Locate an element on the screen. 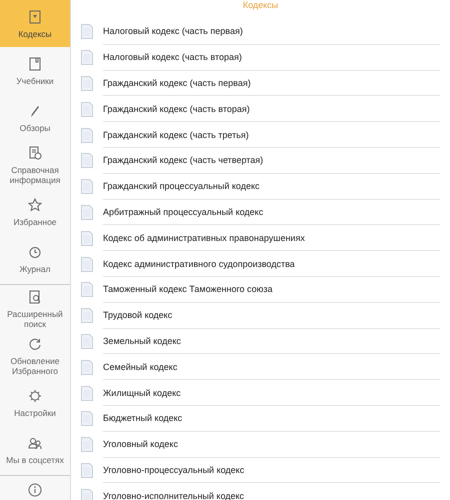 Image resolution: width=450 pixels, height=500 pixels. info-icon is located at coordinates (35, 490).